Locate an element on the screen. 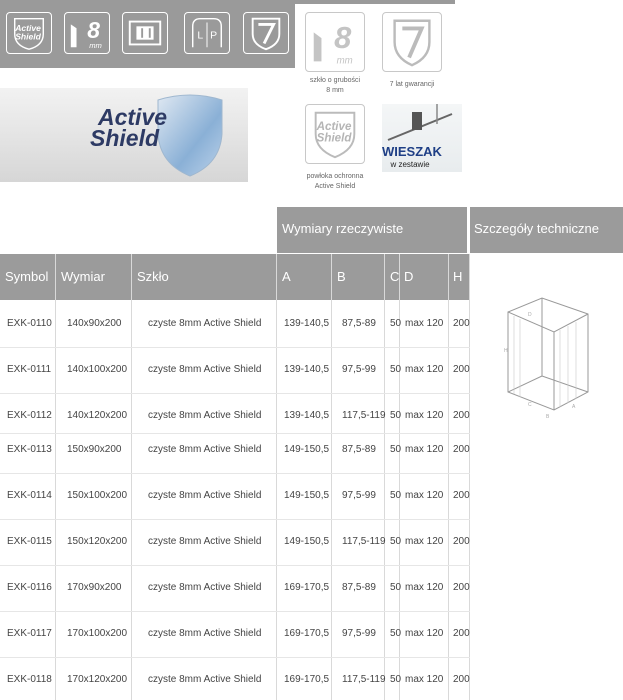 The image size is (623, 700). coating-icon-line2: Shield is located at coordinates (335, 138).